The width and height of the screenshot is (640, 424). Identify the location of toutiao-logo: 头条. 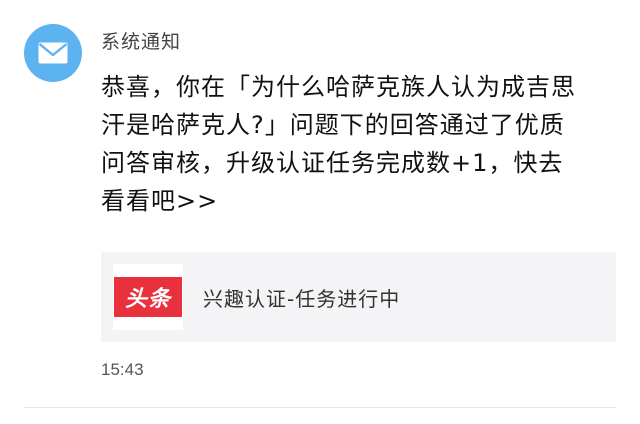
(148, 297).